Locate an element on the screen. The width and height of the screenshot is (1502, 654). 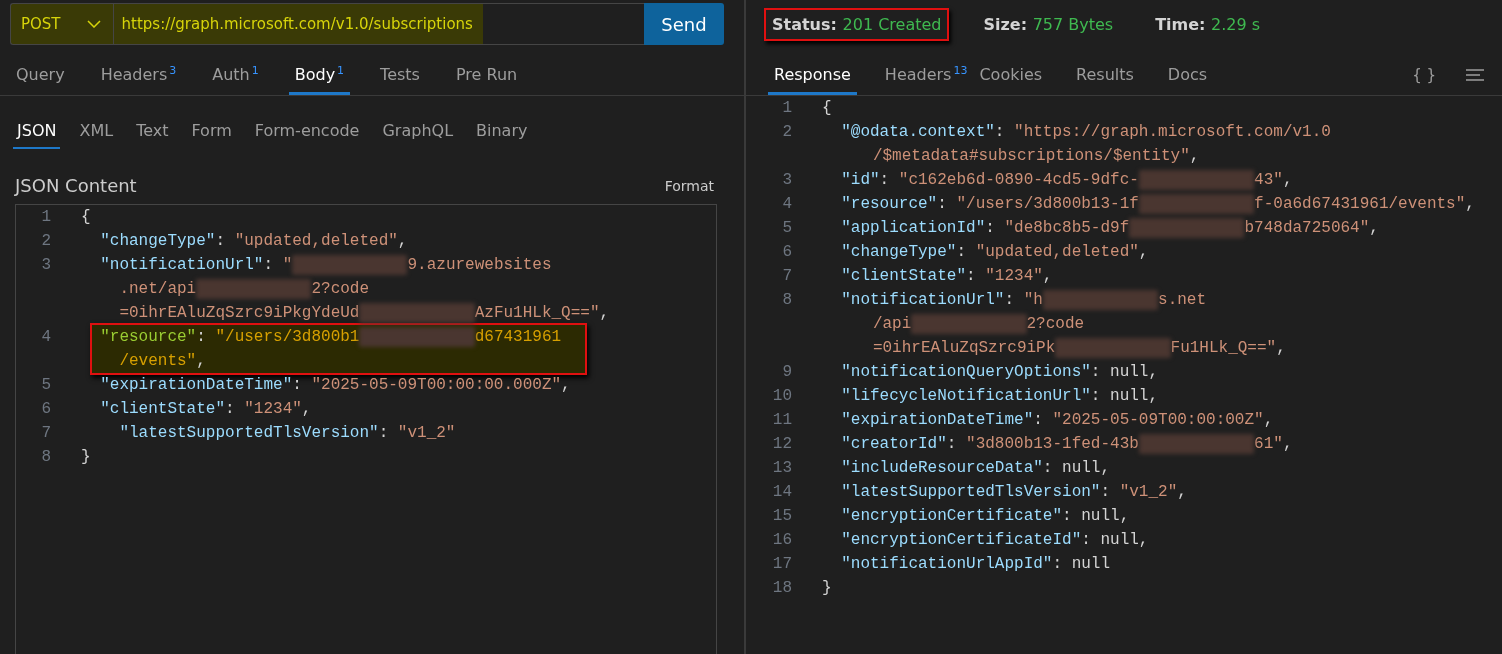
response-tab: Response is located at coordinates (812, 80).